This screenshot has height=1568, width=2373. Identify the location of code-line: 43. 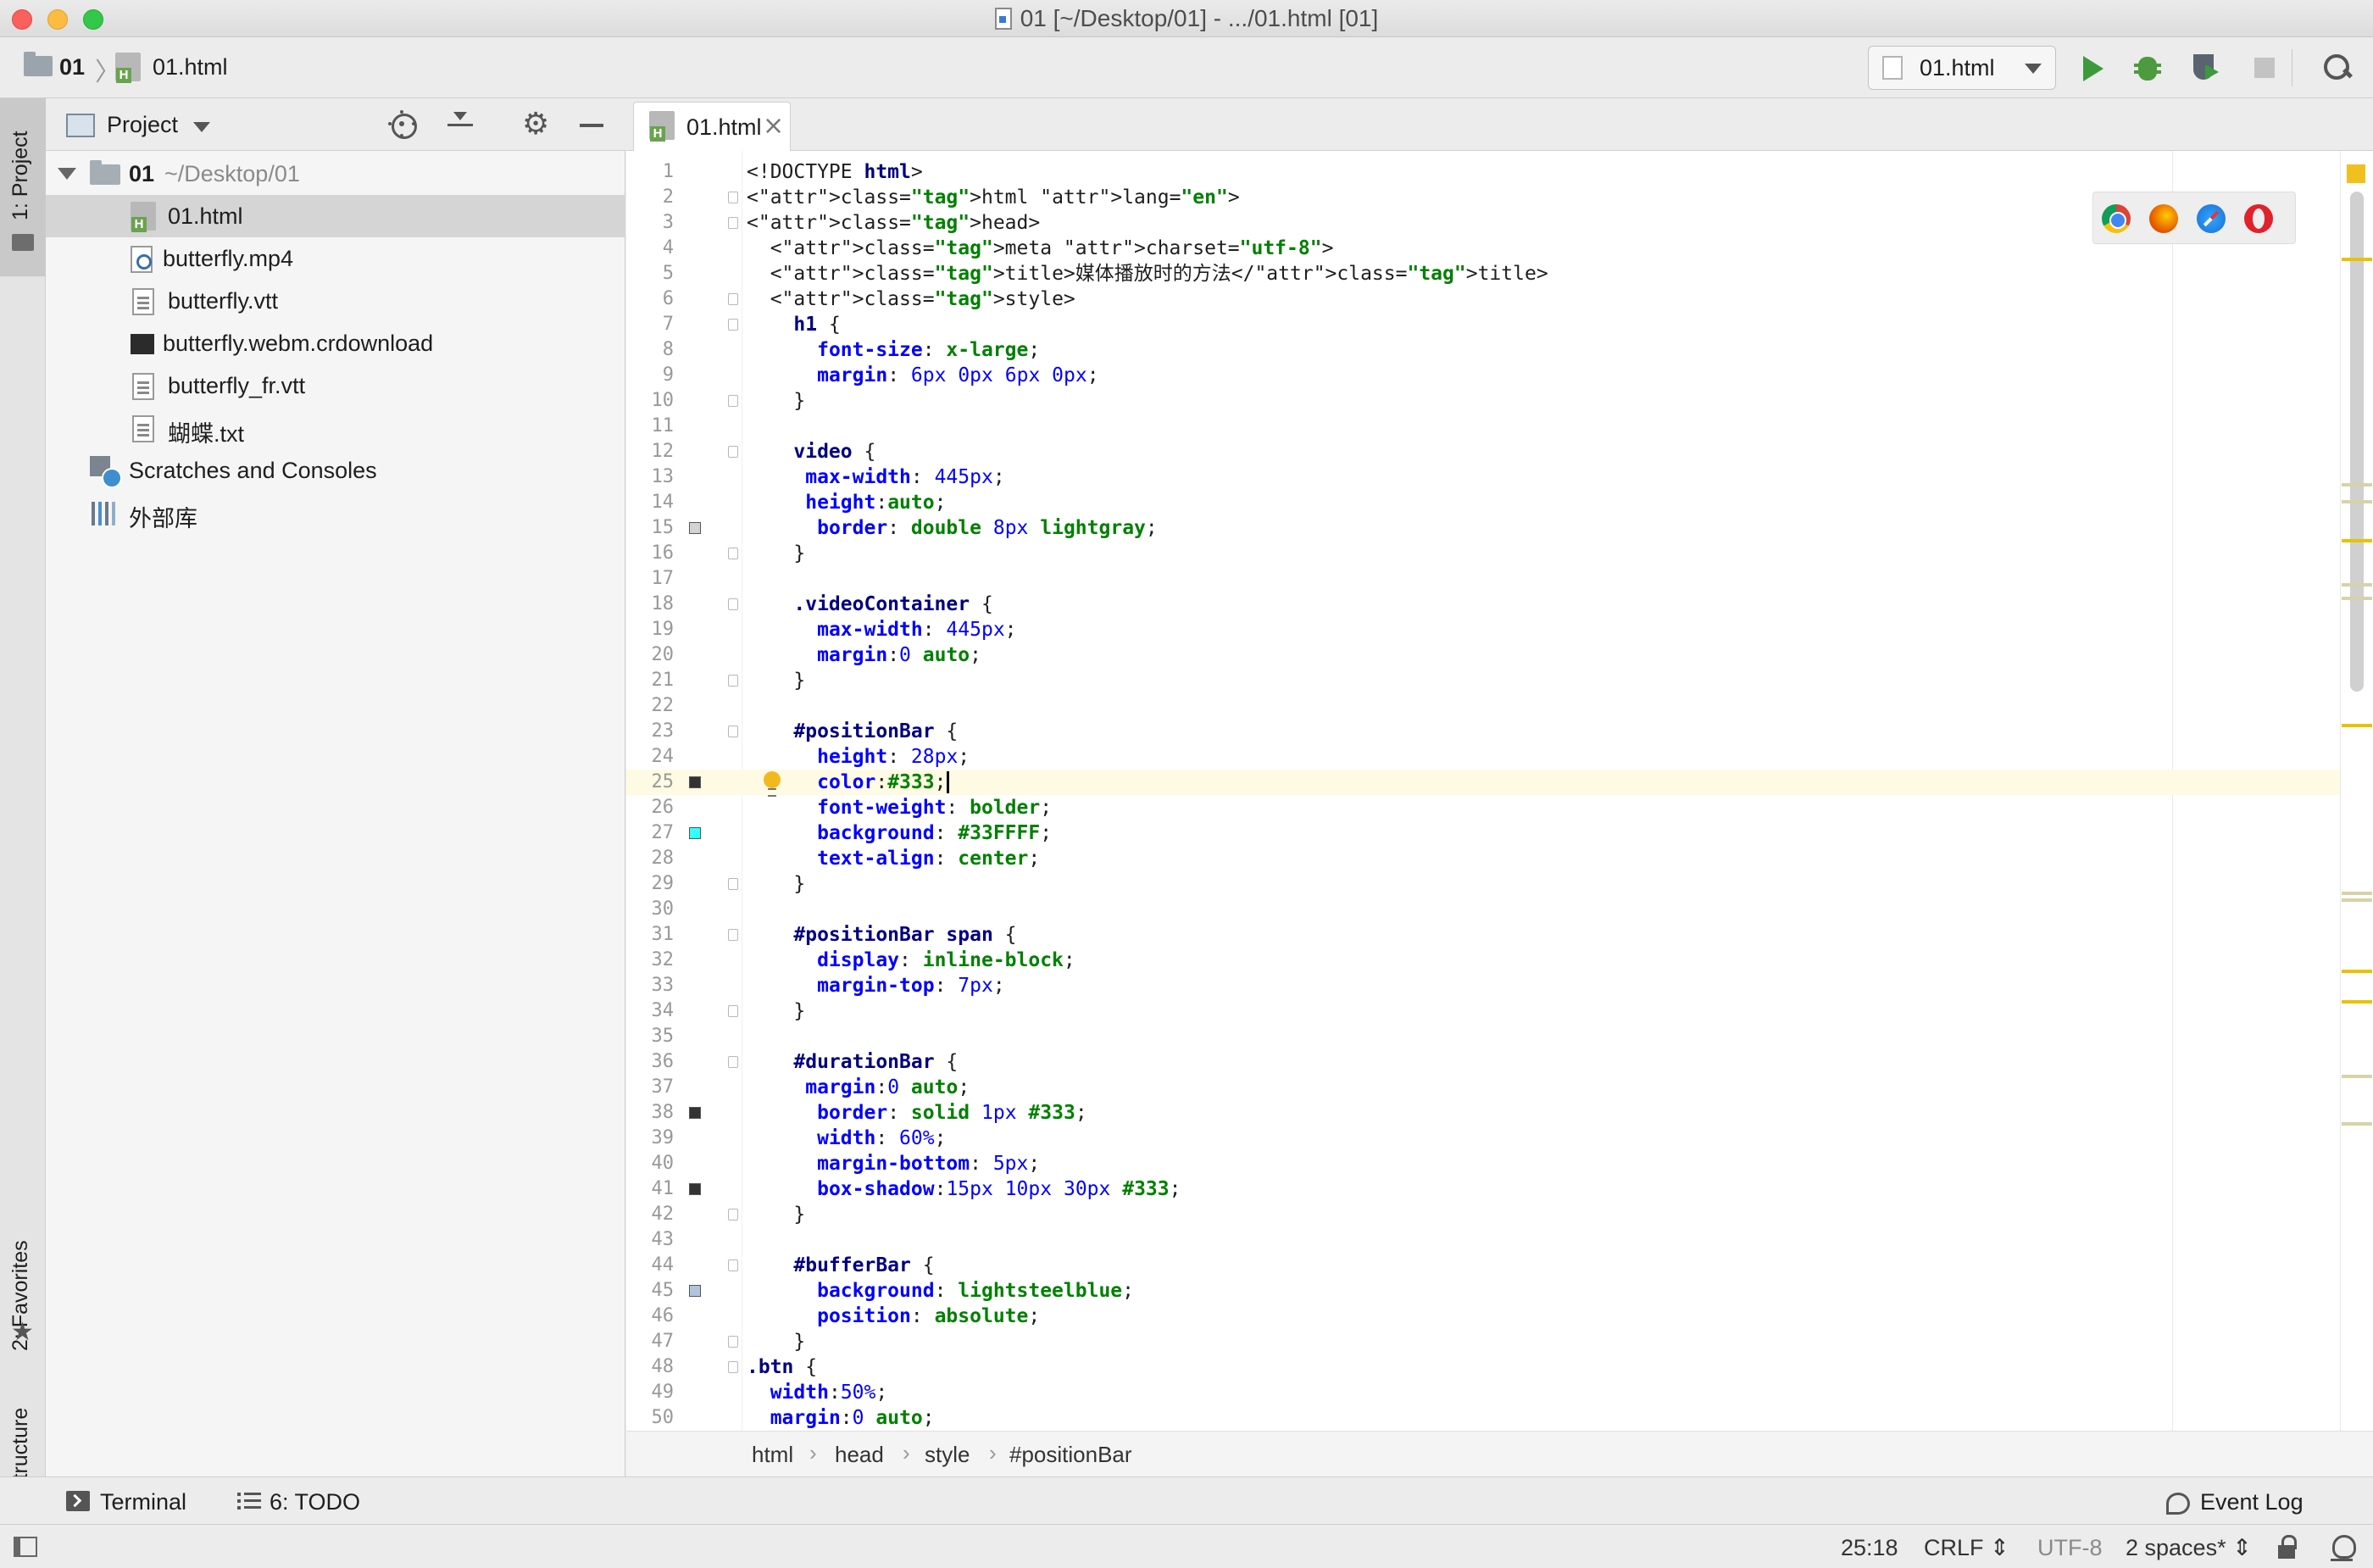
(1499, 1240).